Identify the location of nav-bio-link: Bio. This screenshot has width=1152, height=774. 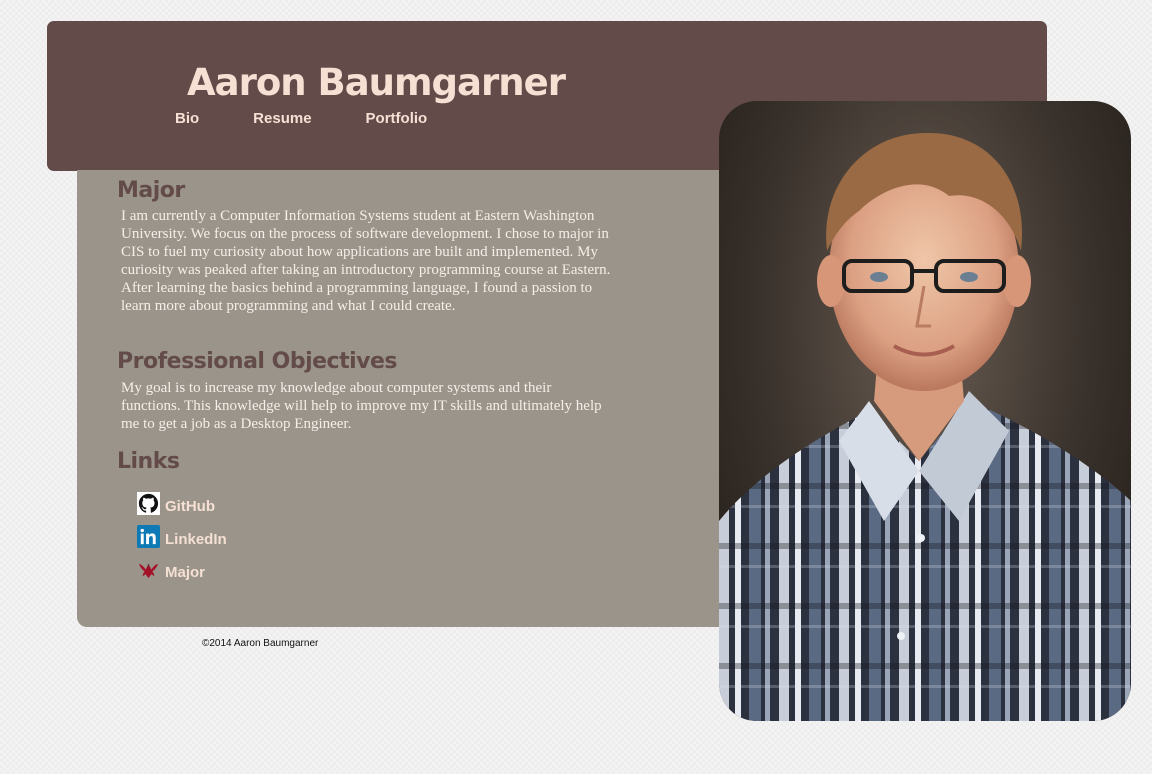
(187, 118).